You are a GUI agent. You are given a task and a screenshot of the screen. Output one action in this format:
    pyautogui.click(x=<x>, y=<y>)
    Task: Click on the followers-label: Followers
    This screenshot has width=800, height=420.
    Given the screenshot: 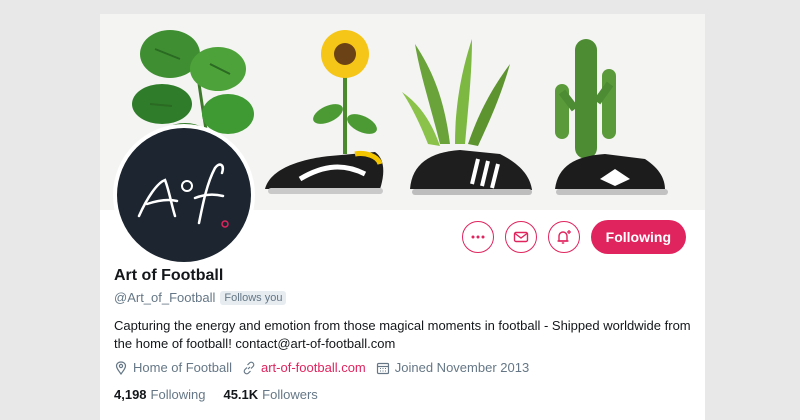 What is the action you would take?
    pyautogui.click(x=290, y=394)
    